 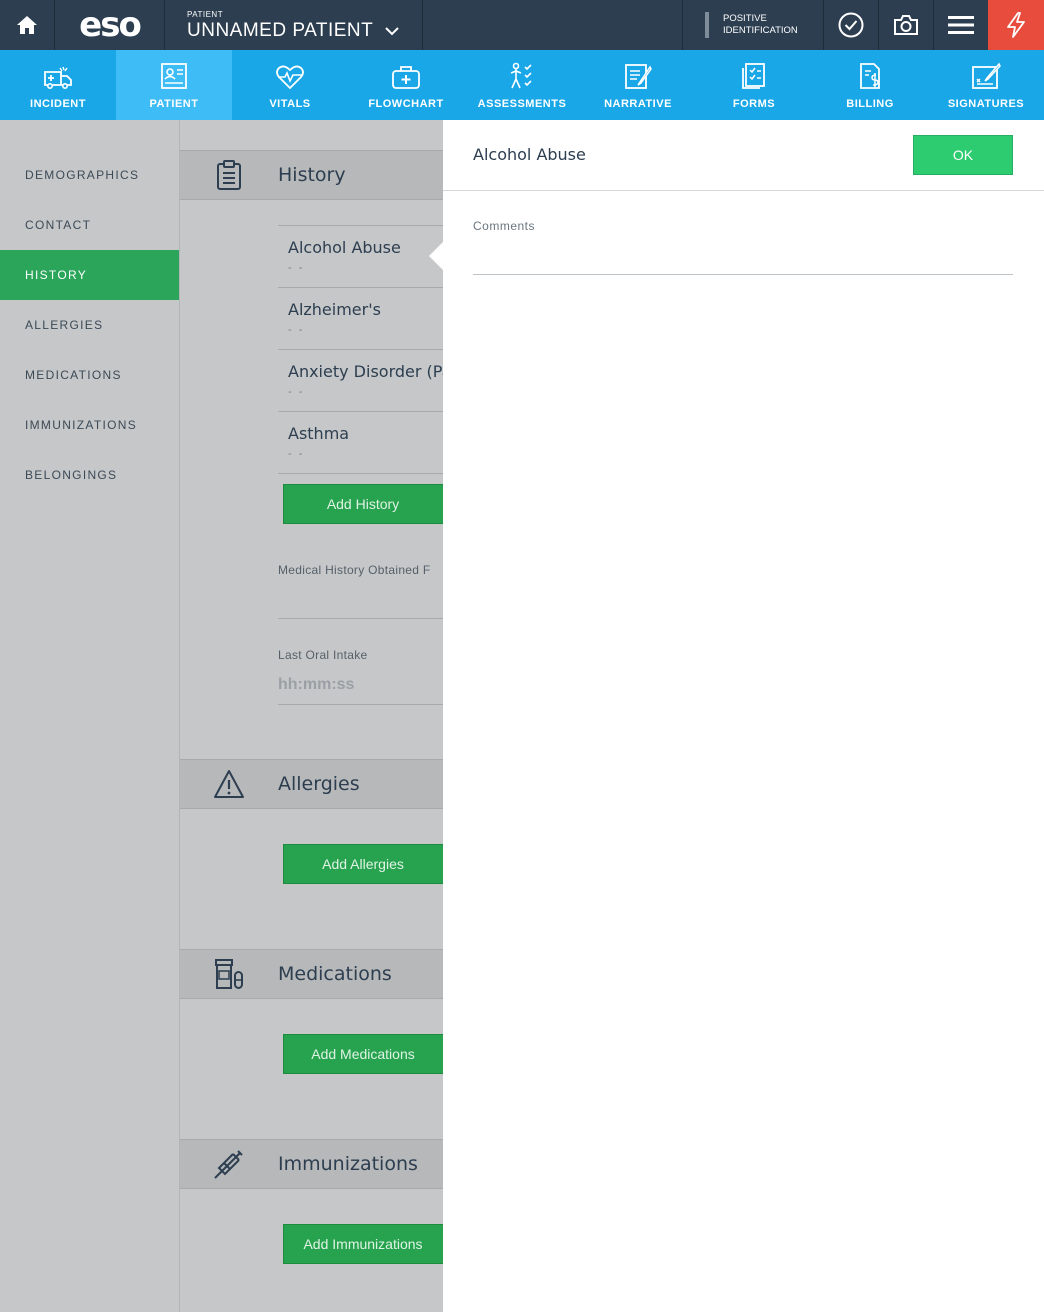 I want to click on nav-flowchart-label: FLOWCHART, so click(x=406, y=104).